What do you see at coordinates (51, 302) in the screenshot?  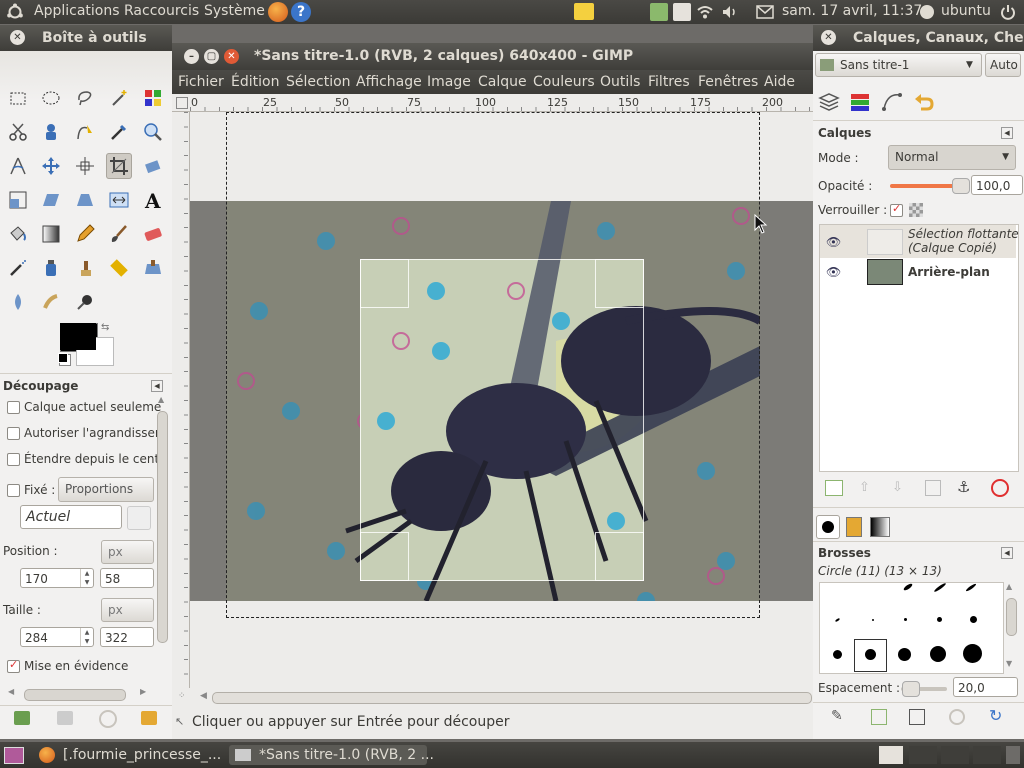 I see `smudge-icon` at bounding box center [51, 302].